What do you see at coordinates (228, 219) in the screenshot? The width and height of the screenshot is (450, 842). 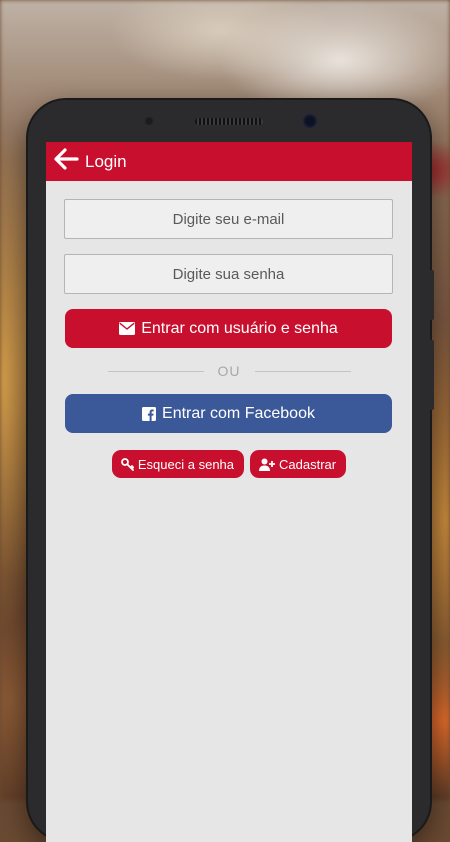 I see `email-field` at bounding box center [228, 219].